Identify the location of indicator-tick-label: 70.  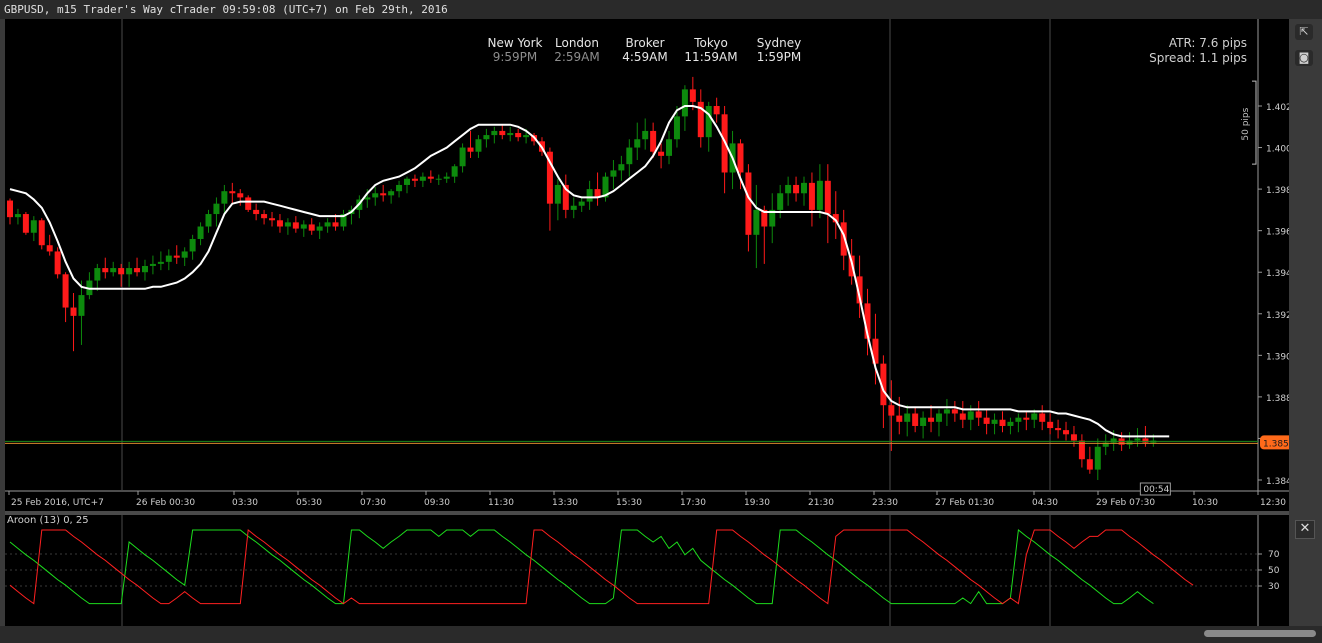
(1274, 555).